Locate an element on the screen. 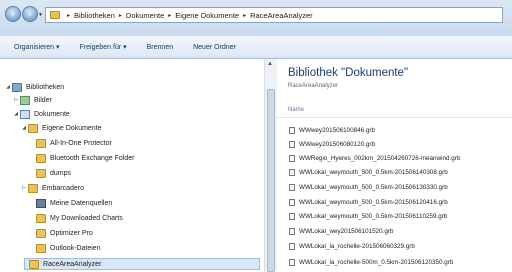 Image resolution: width=512 pixels, height=272 pixels. tree-item-label: Outlook-Dateien is located at coordinates (75, 248).